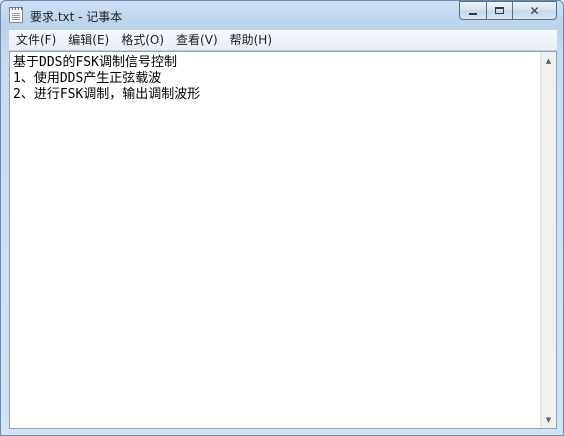 This screenshot has width=564, height=436. What do you see at coordinates (548, 240) in the screenshot?
I see `vertical-scrollbar: ▲ ▼` at bounding box center [548, 240].